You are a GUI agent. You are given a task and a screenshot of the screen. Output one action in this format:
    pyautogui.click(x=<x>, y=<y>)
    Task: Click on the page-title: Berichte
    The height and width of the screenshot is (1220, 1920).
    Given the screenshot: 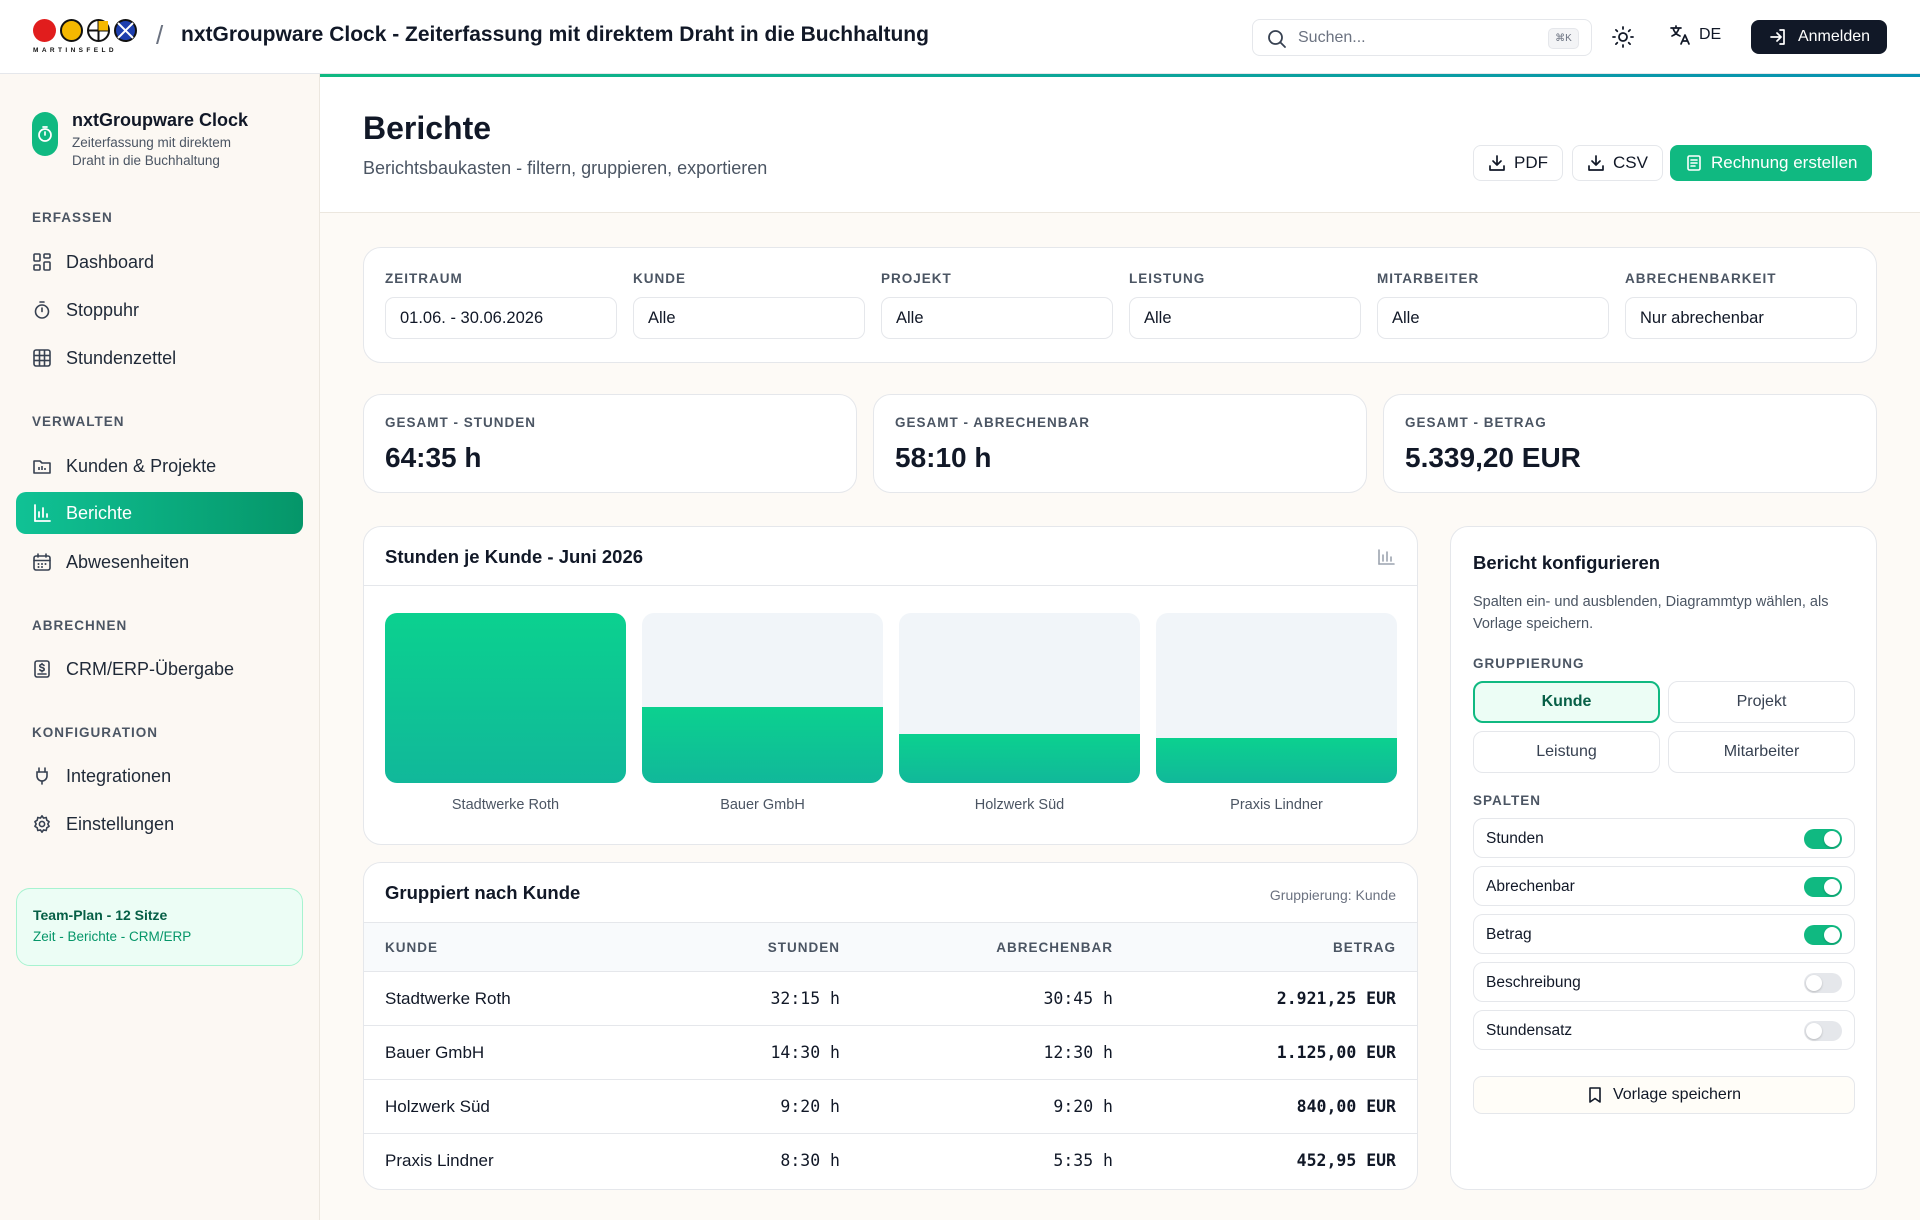 What is the action you would take?
    pyautogui.click(x=427, y=128)
    